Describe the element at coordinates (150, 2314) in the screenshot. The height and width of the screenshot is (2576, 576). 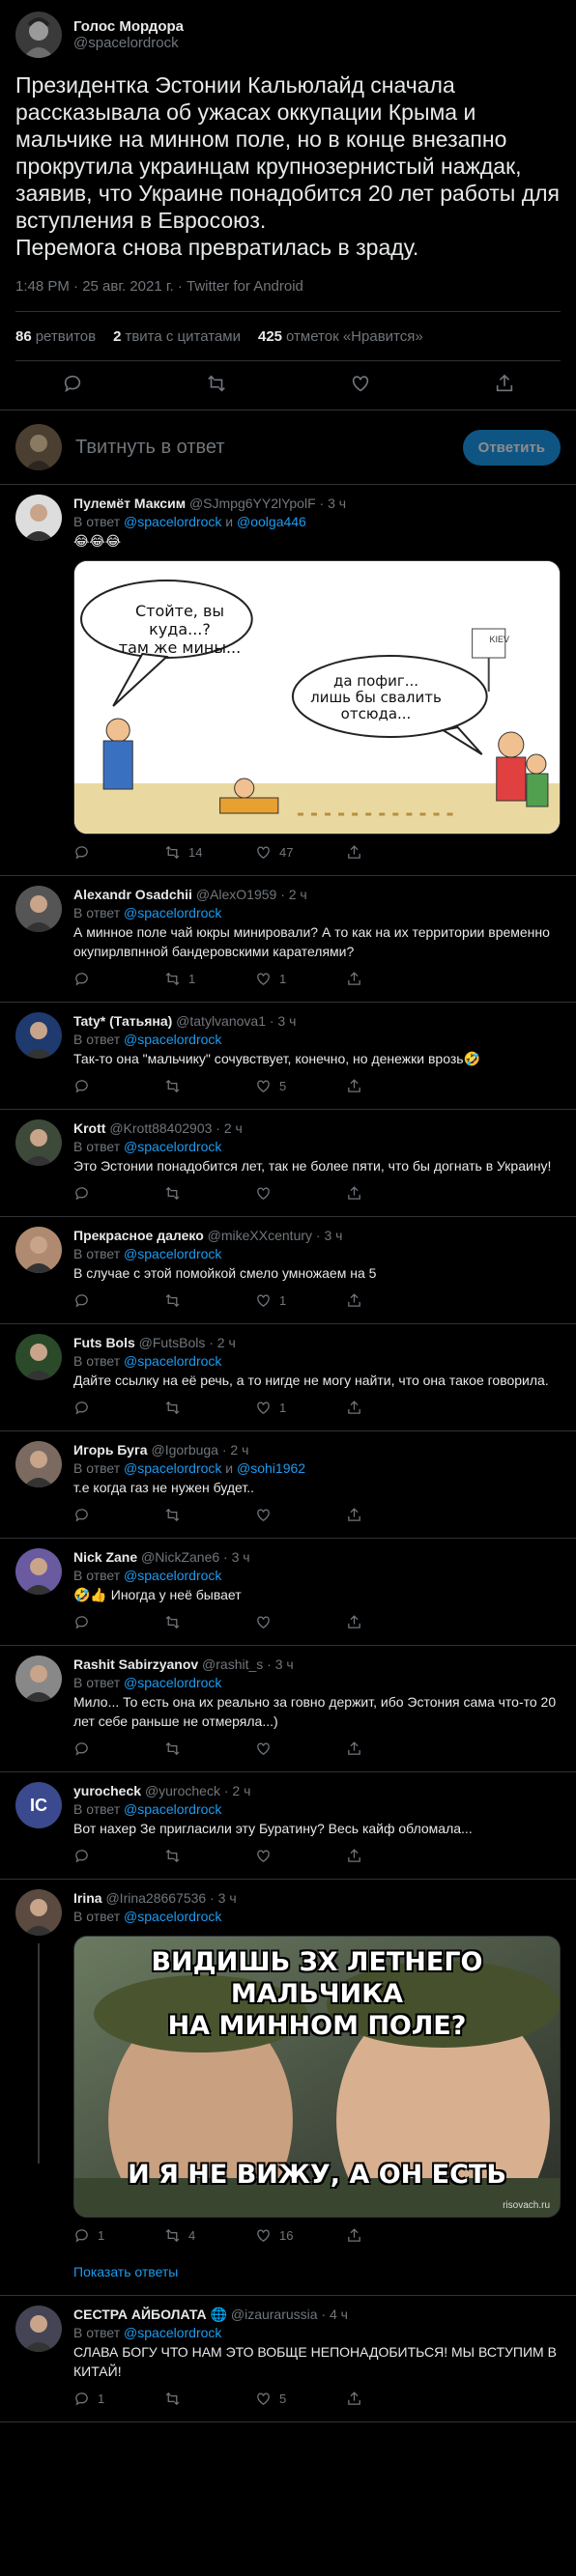
I see `reply-author-name: СЕСТРА АЙБОЛАТА 🌐` at that location.